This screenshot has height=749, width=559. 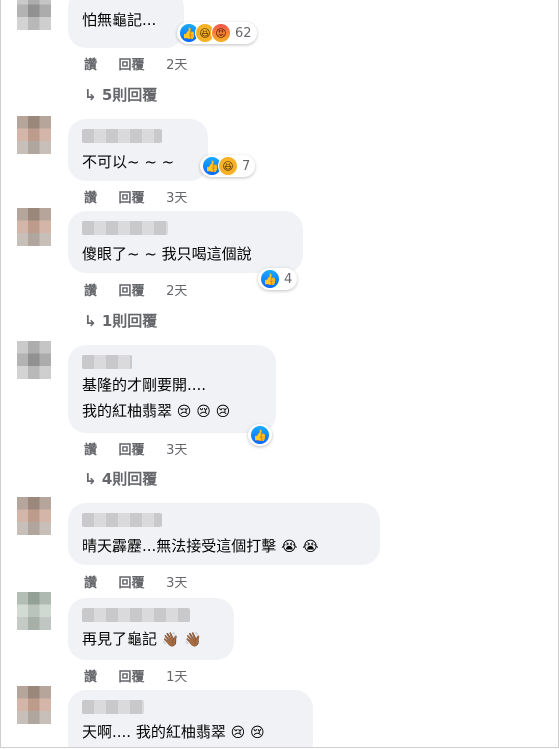 I want to click on replies-count: 4則回覆, so click(x=129, y=479).